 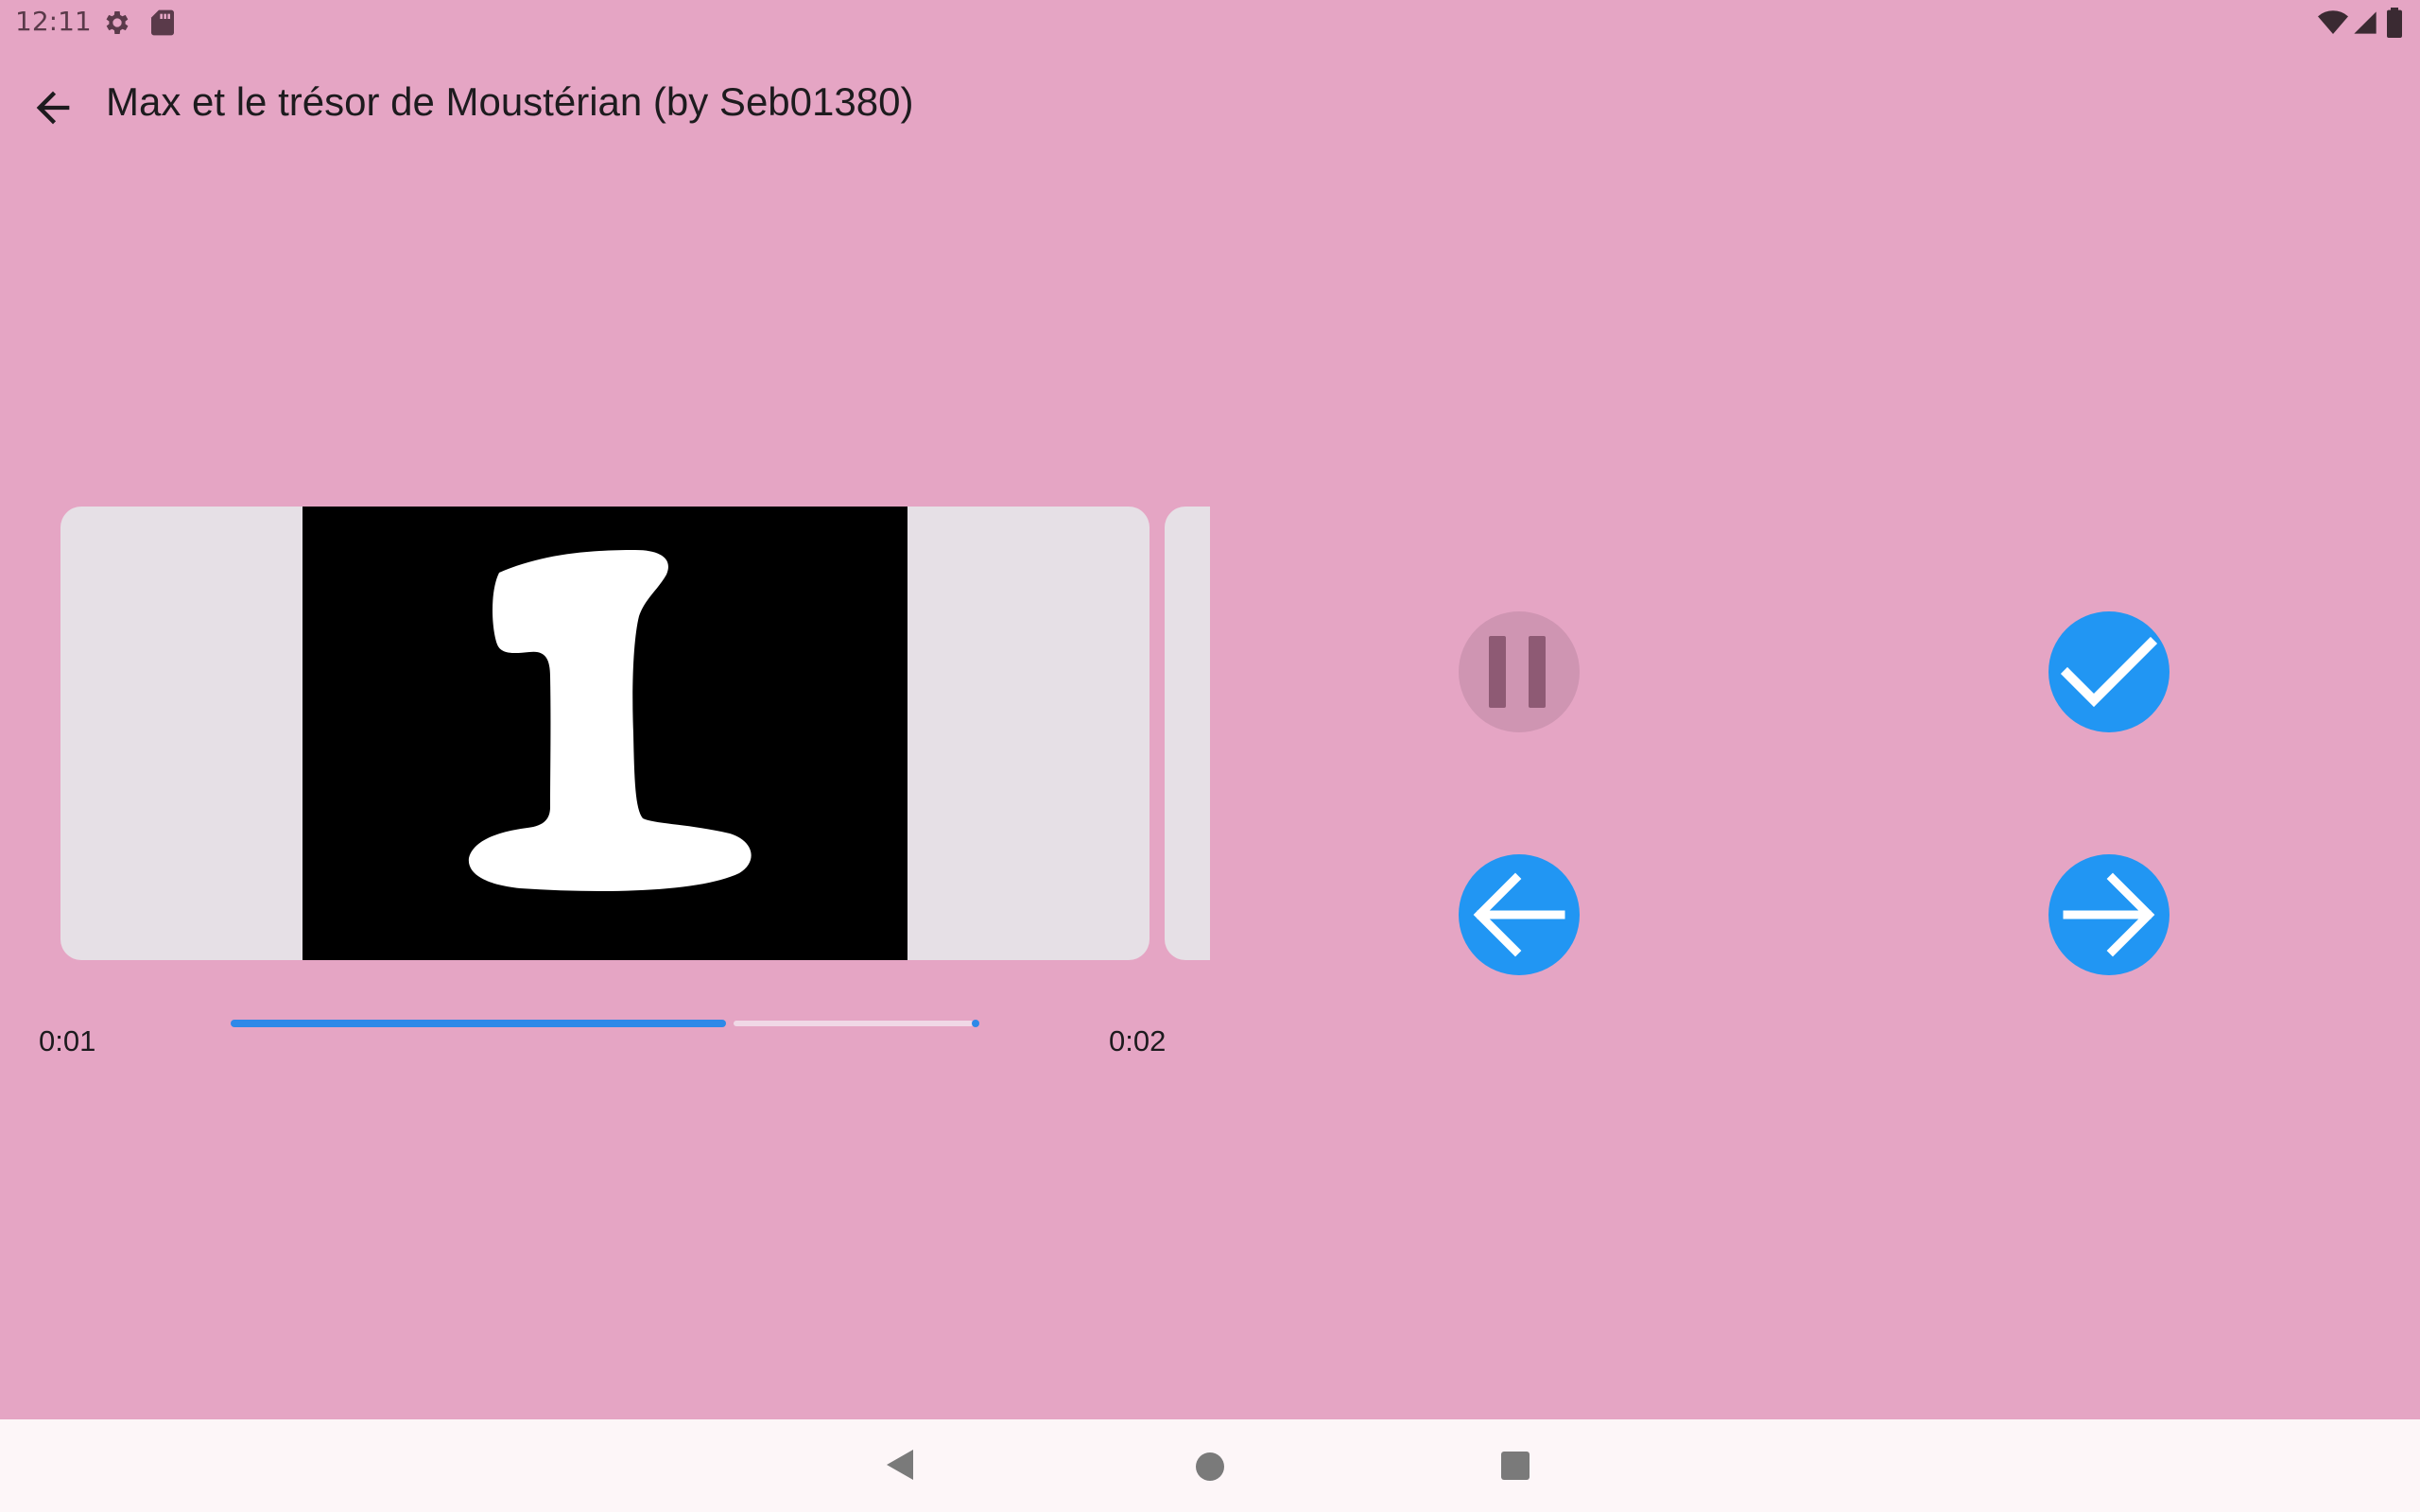 I want to click on pause-icon, so click(x=1517, y=672).